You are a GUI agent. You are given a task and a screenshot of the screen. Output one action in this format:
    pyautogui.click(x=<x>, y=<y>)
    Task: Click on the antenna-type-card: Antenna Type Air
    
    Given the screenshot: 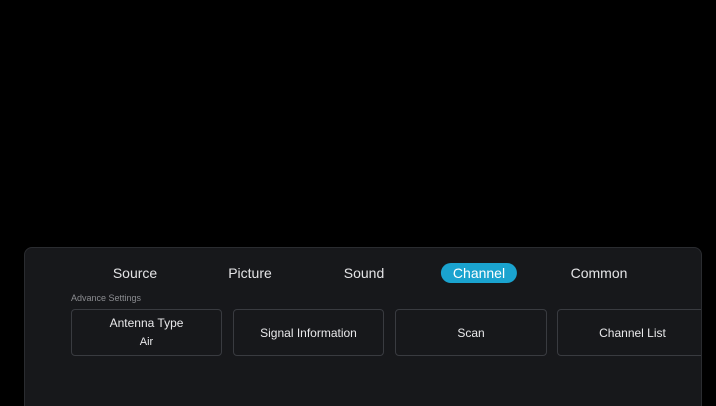 What is the action you would take?
    pyautogui.click(x=146, y=332)
    